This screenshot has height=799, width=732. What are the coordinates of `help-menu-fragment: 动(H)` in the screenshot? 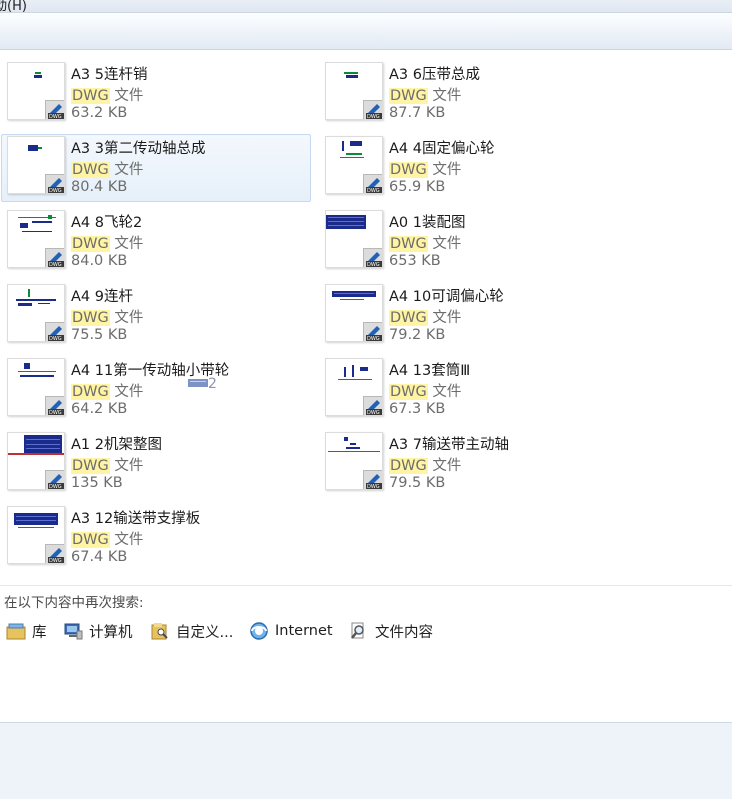 It's located at (13, 7).